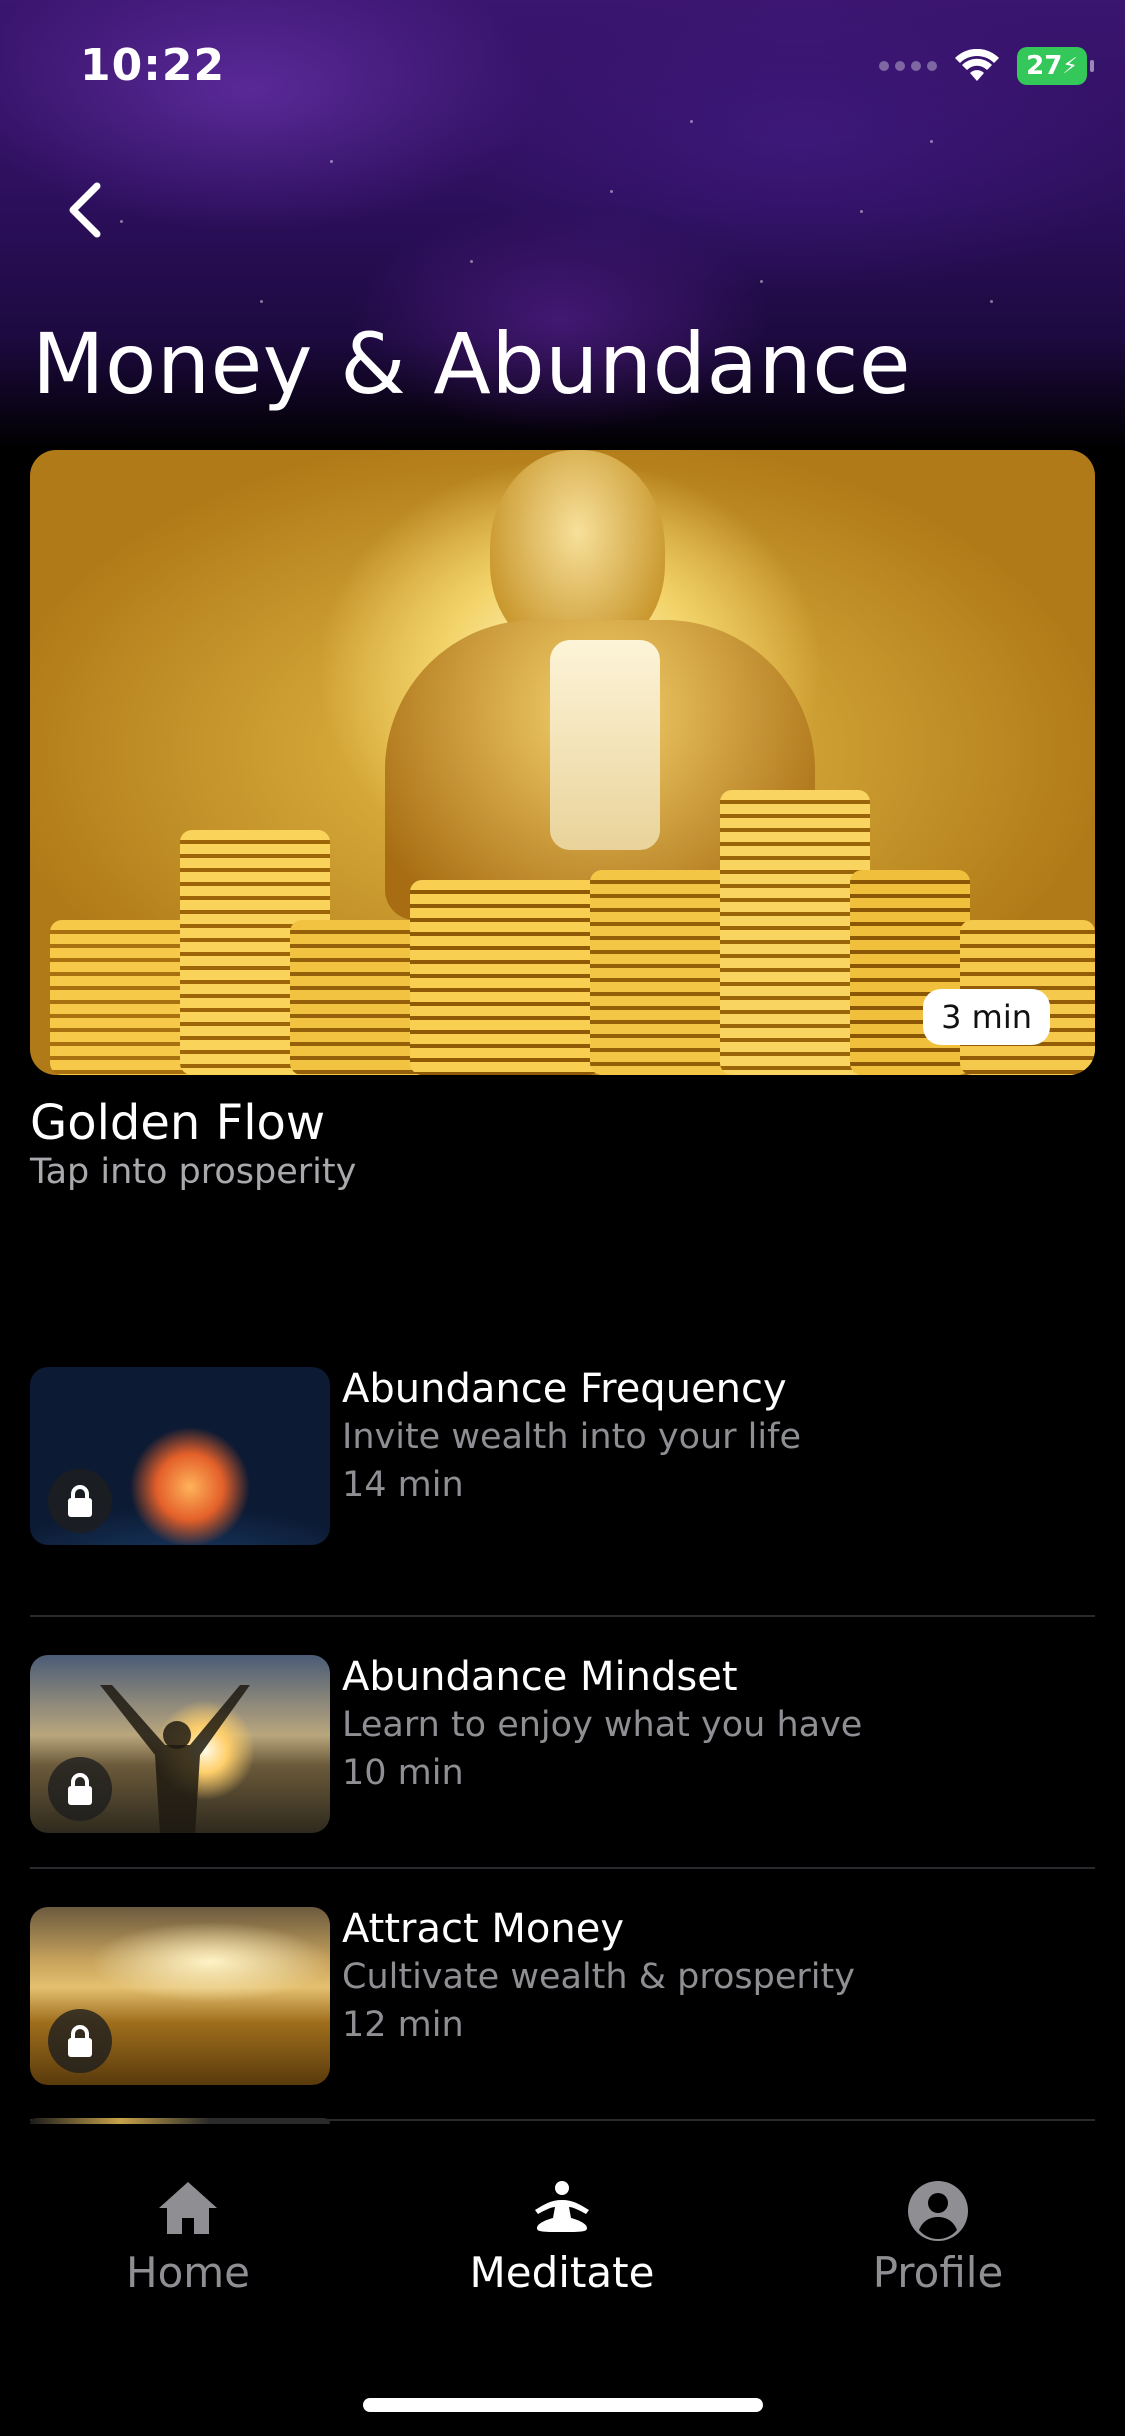 The image size is (1125, 2436). Describe the element at coordinates (175, 1759) in the screenshot. I see `person-silhouette` at that location.